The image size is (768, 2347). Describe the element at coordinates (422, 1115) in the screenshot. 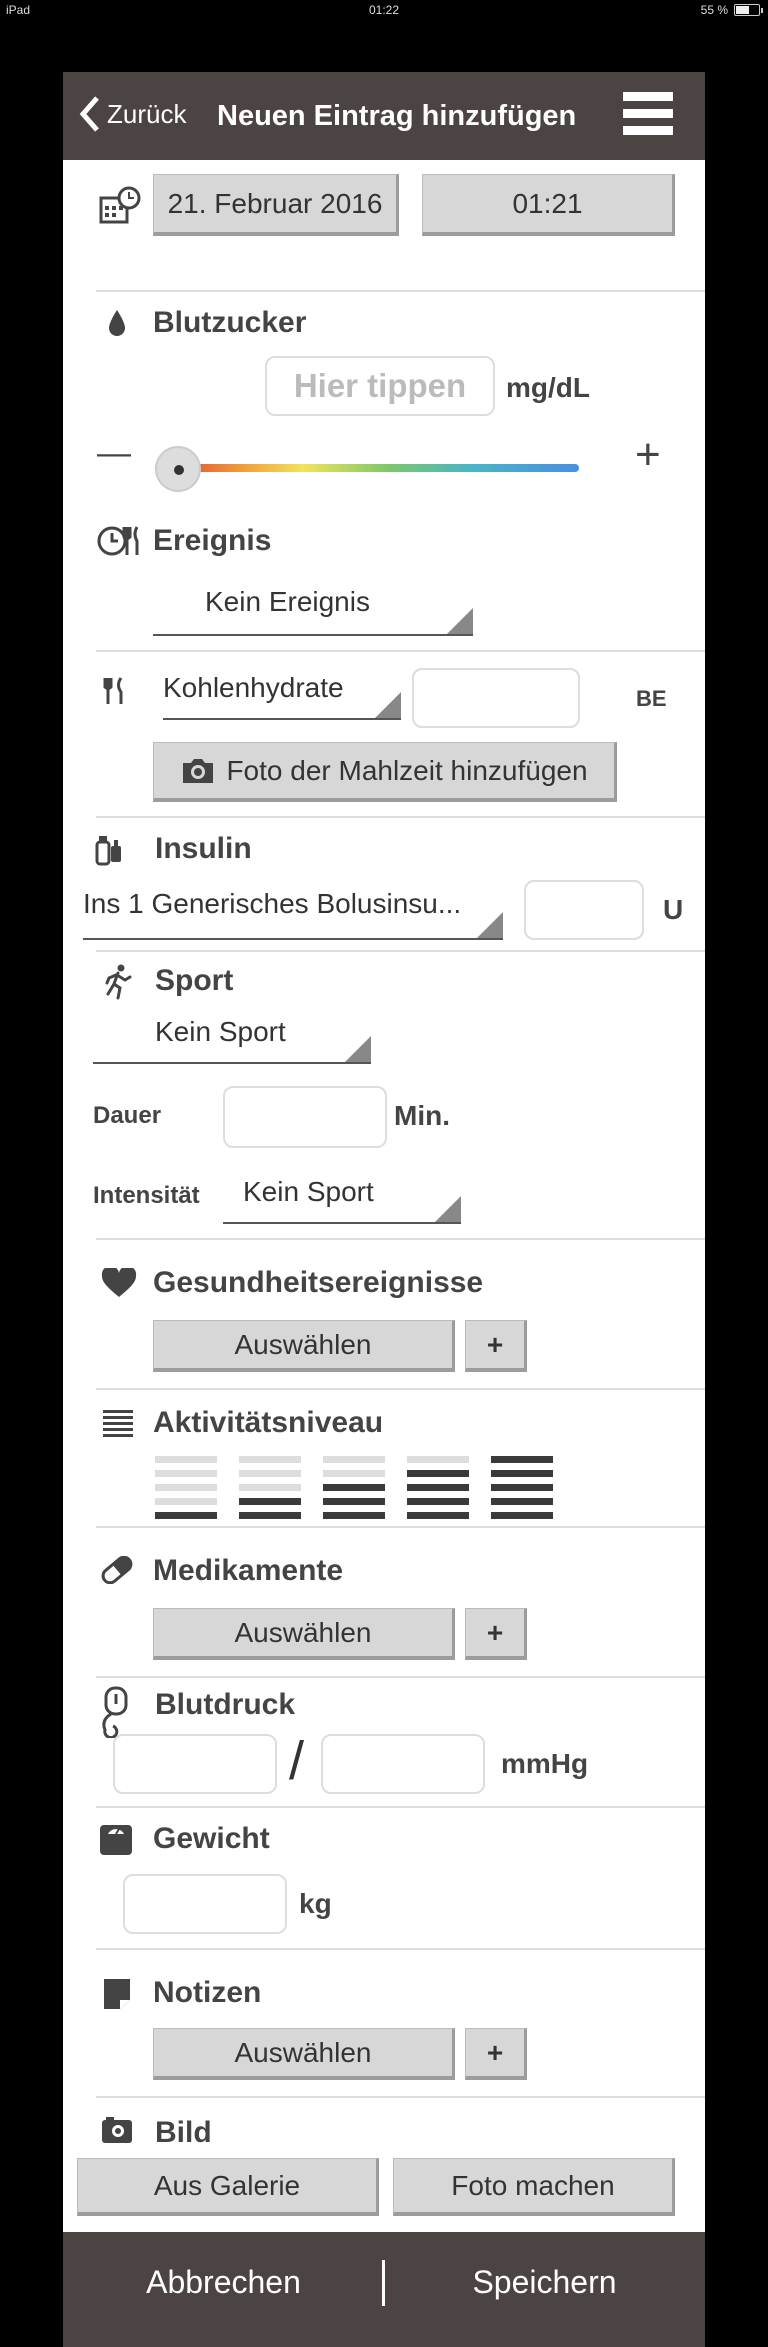

I see `duration-unit: Min.` at that location.